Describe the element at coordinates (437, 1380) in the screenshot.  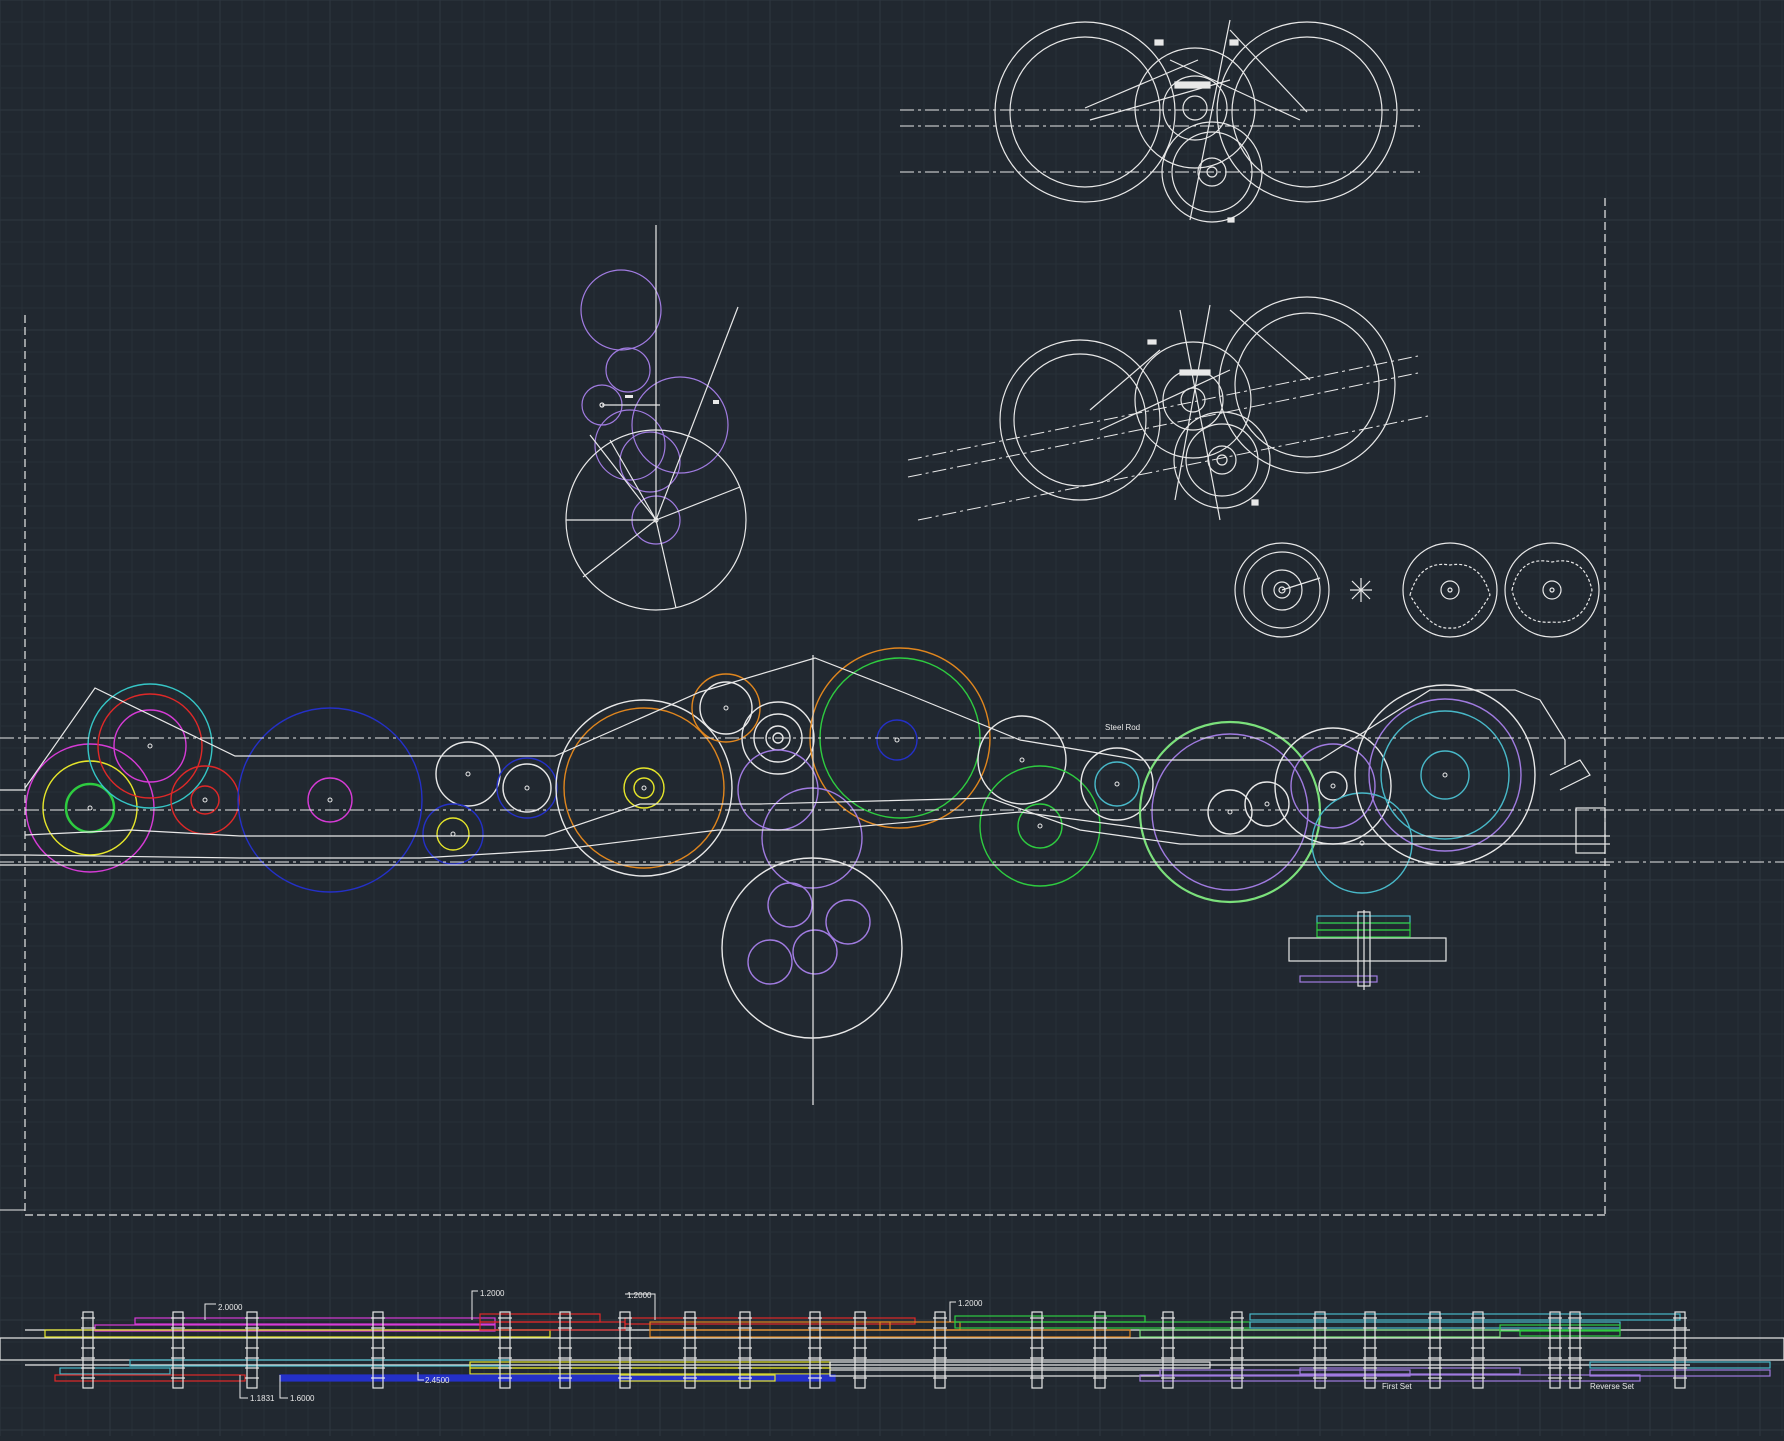
I see `dim-2-4500: 2.4500` at that location.